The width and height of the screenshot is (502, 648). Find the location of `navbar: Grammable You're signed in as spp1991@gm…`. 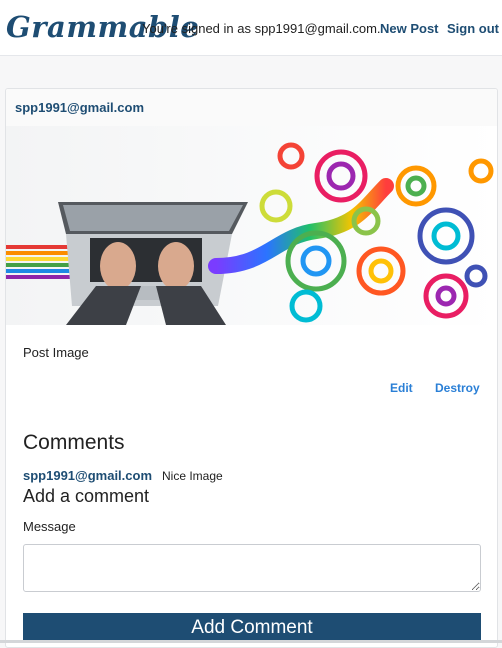

navbar: Grammable You're signed in as spp1991@gm… is located at coordinates (251, 28).